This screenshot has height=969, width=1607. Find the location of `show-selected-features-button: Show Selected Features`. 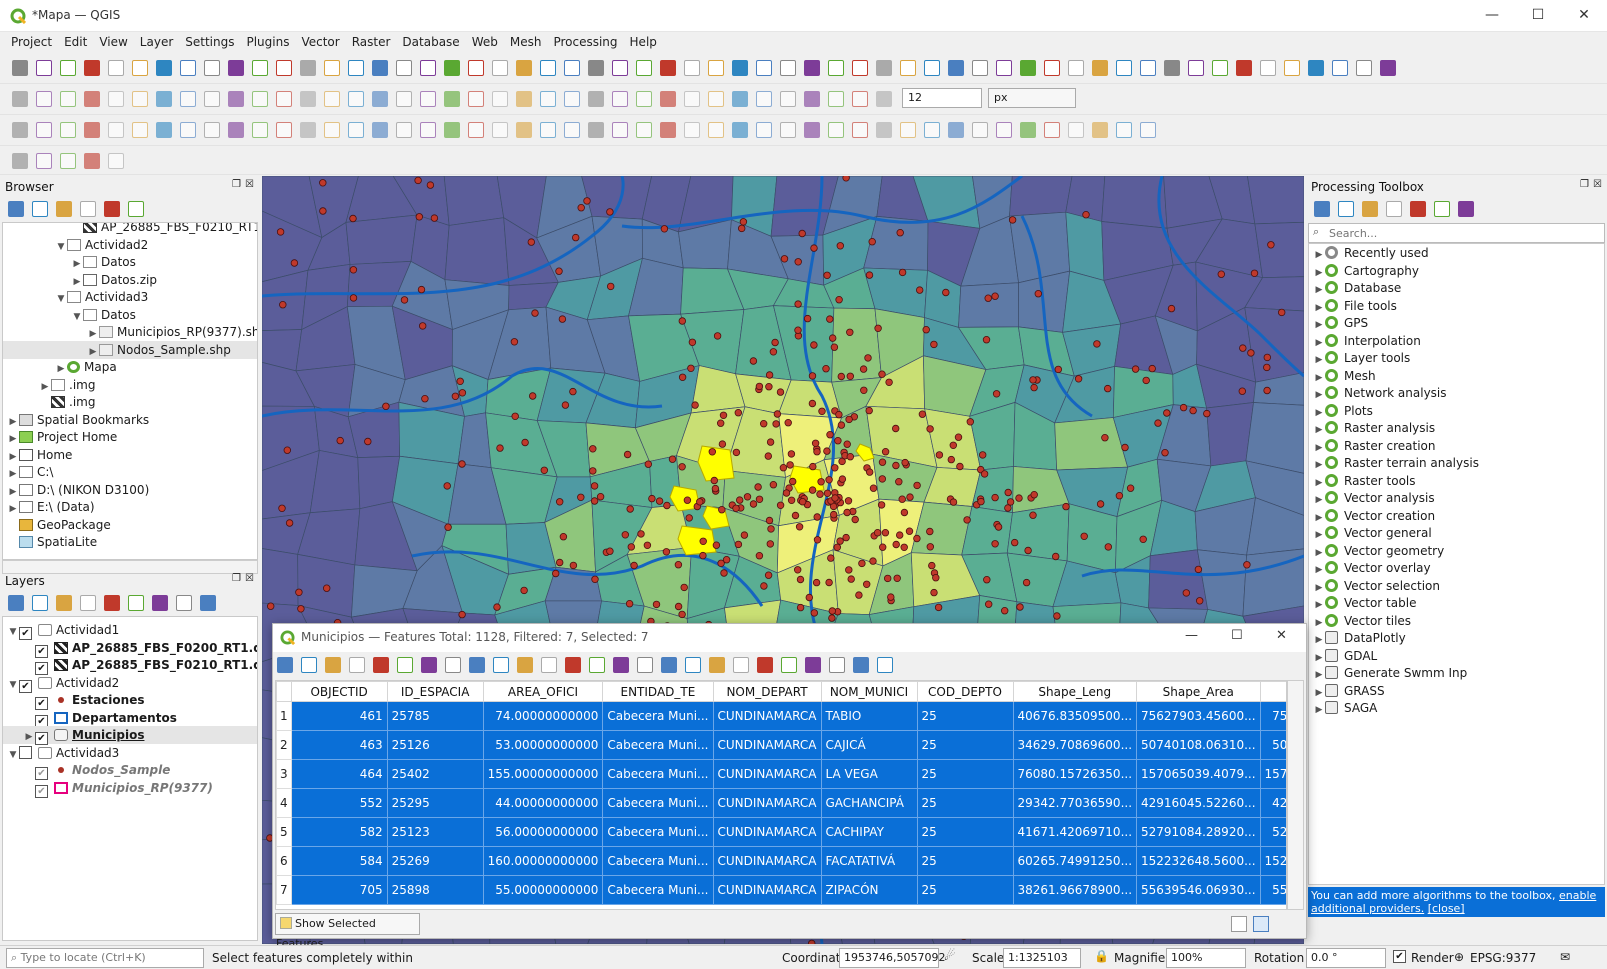

show-selected-features-button: Show Selected Features is located at coordinates (347, 931).